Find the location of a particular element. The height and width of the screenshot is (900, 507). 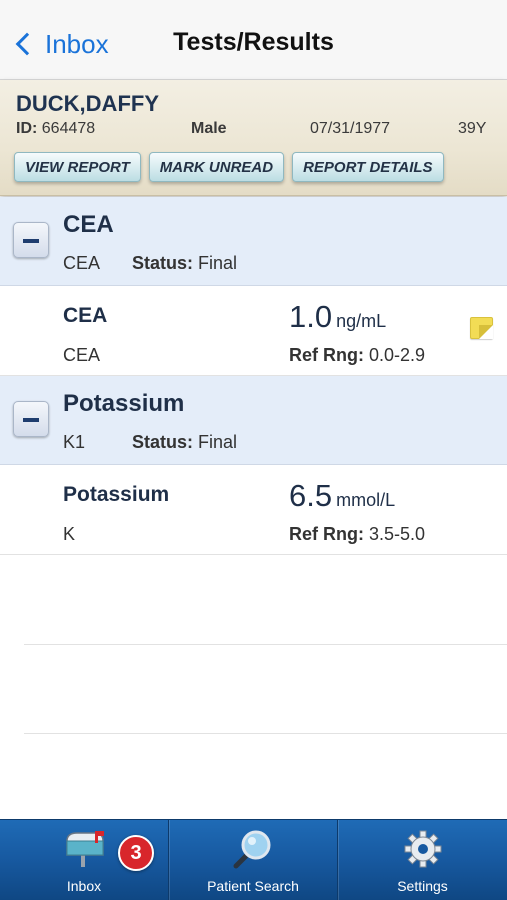

page-title: Tests/Results is located at coordinates (253, 42).